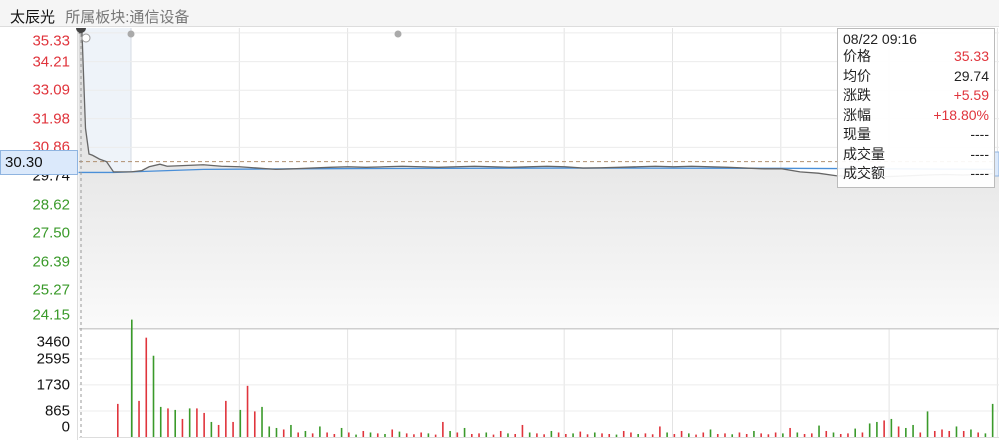 The height and width of the screenshot is (442, 999). I want to click on tooltip-row: 涨幅 +18.80%, so click(916, 116).